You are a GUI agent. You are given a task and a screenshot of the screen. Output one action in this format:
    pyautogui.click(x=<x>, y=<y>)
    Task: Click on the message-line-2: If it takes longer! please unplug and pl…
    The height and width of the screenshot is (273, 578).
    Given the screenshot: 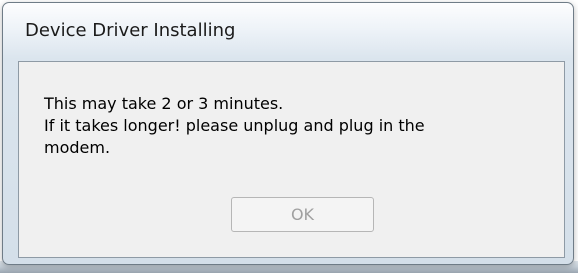 What is the action you would take?
    pyautogui.click(x=234, y=125)
    